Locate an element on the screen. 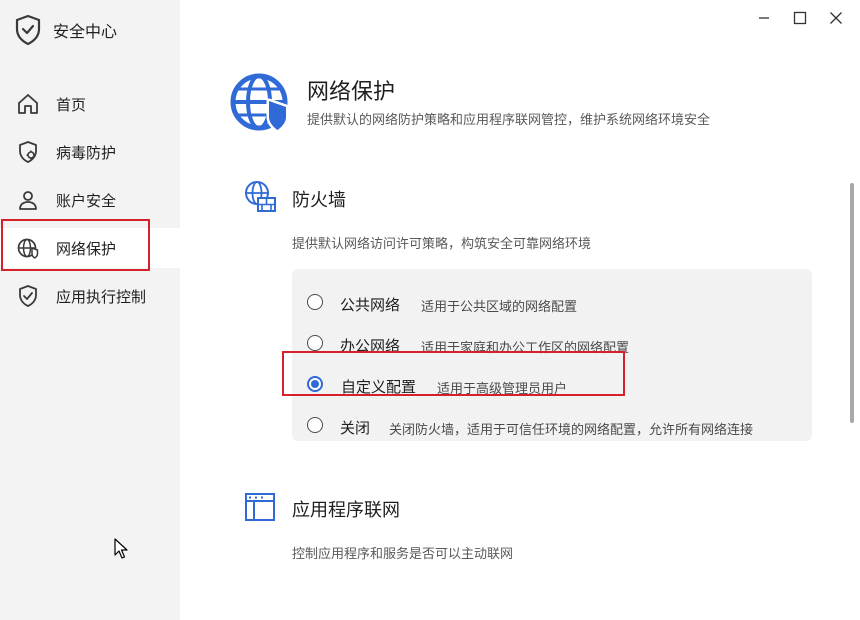 The width and height of the screenshot is (860, 620). option-label: 办公网络 is located at coordinates (370, 346).